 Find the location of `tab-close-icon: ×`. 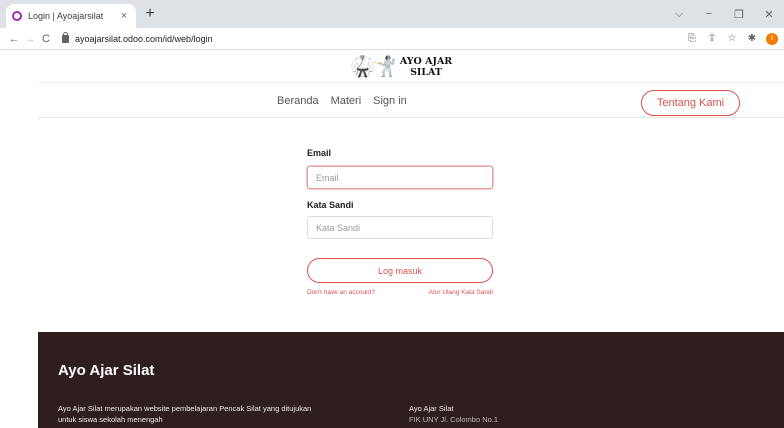

tab-close-icon: × is located at coordinates (124, 16).